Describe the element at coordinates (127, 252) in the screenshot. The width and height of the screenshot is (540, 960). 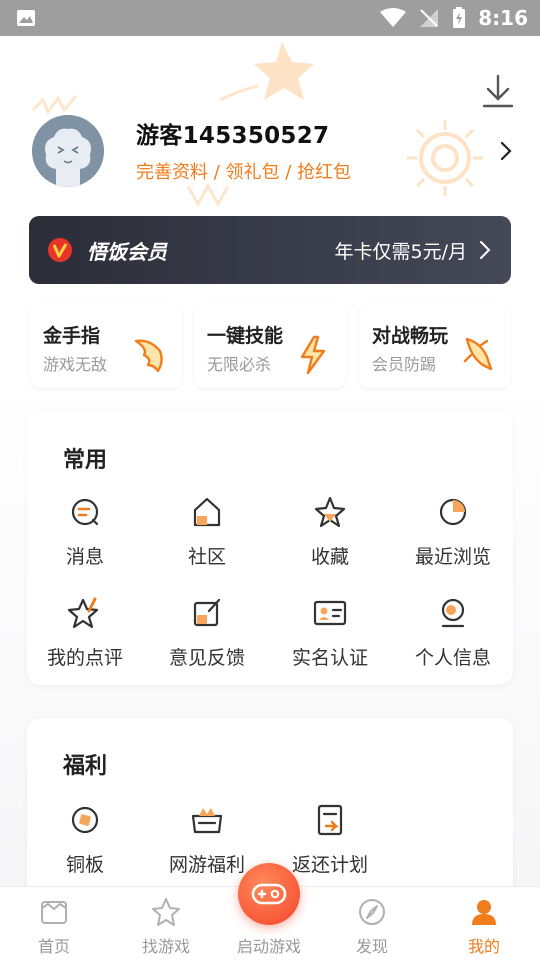
I see `vip-title: 悟饭会员` at that location.